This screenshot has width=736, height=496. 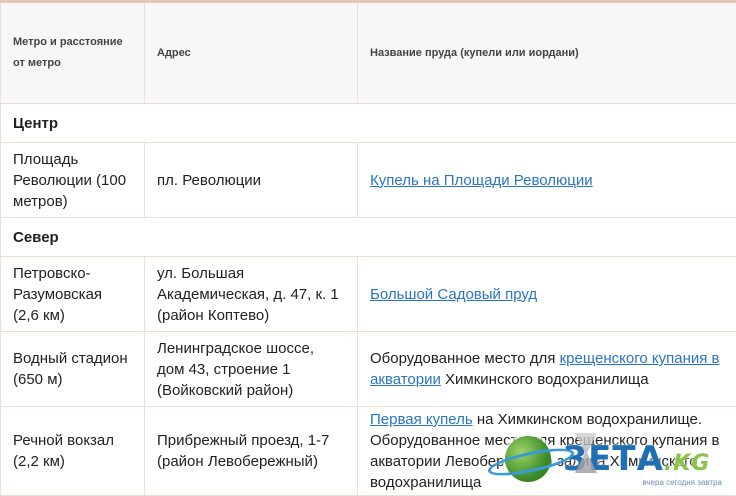 I want to click on metro-cell: Петровско-Разумовская (2,6 км), so click(x=73, y=294).